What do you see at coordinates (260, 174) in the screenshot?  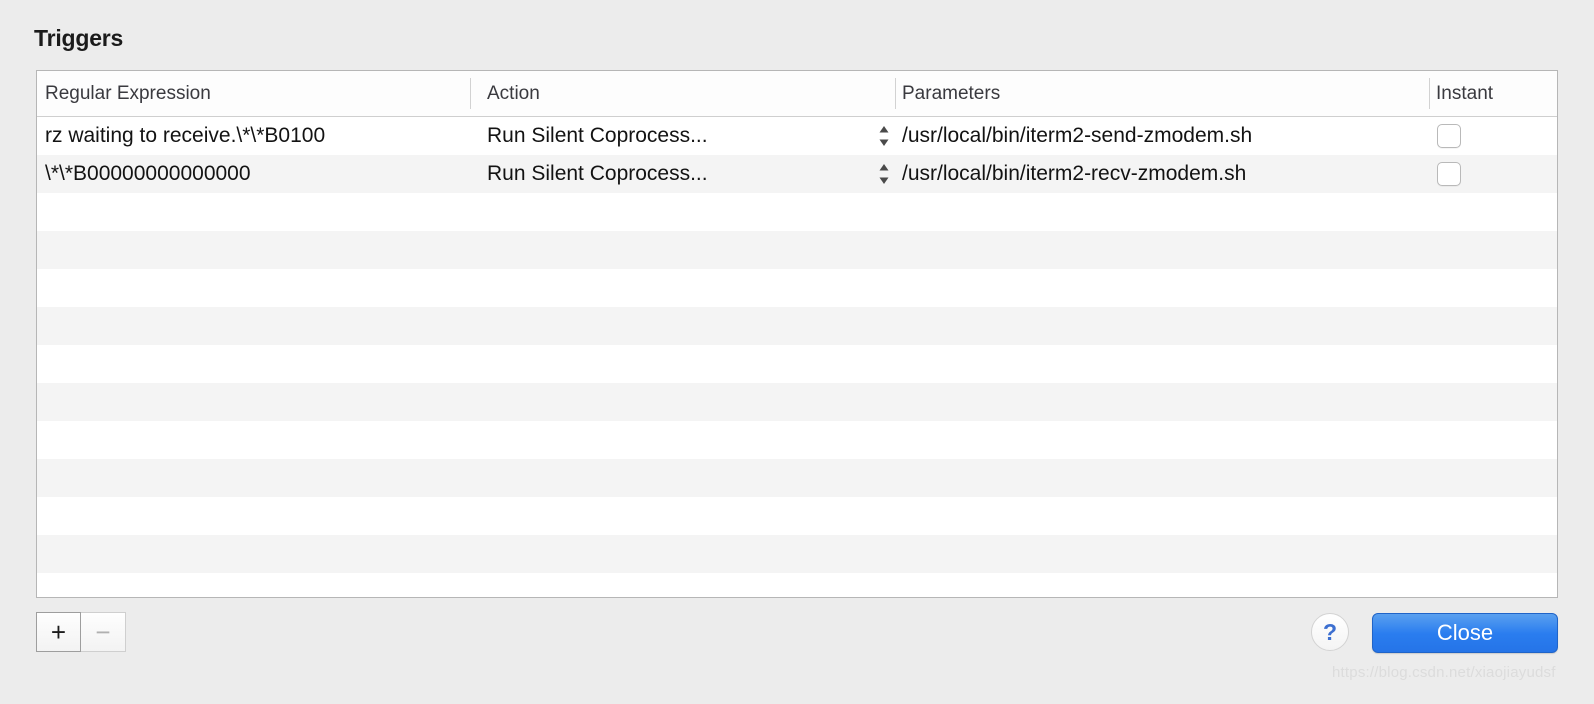 I see `cell-regular-expression: \*\*B00000000000000` at bounding box center [260, 174].